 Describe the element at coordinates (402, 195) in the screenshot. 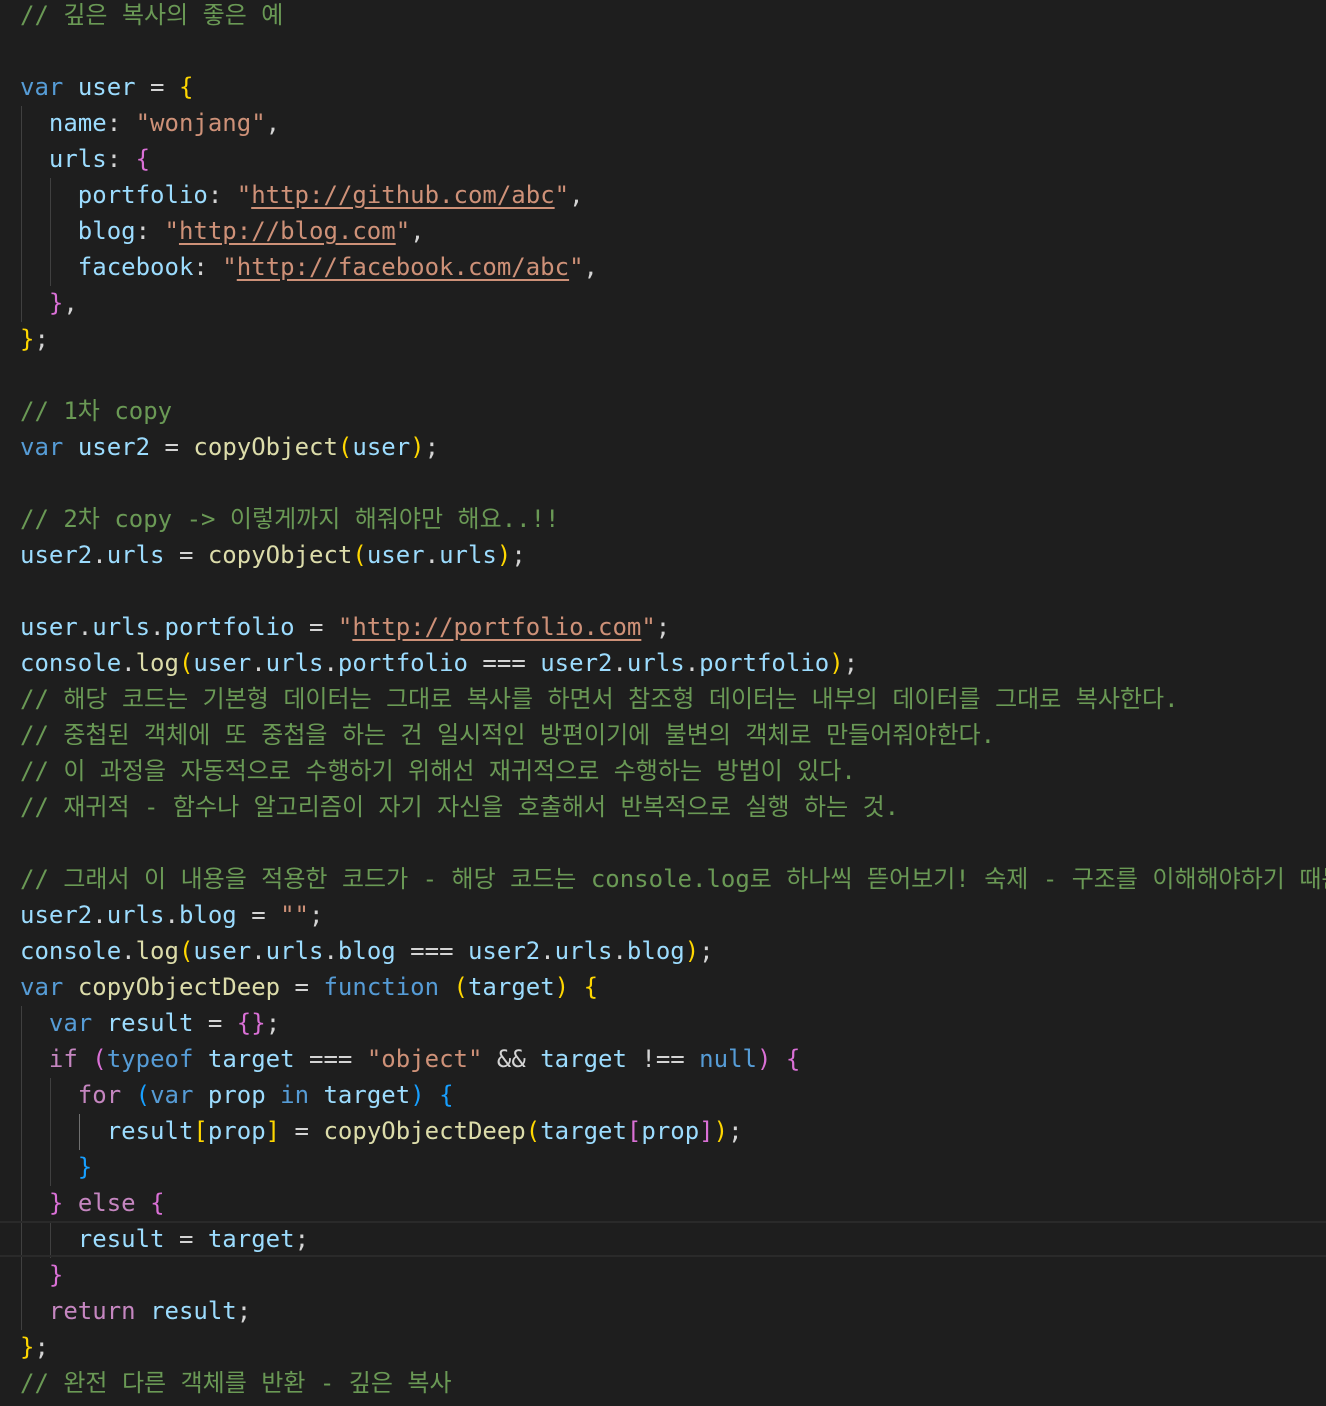

I see `url-link: http://github.com/abc` at that location.